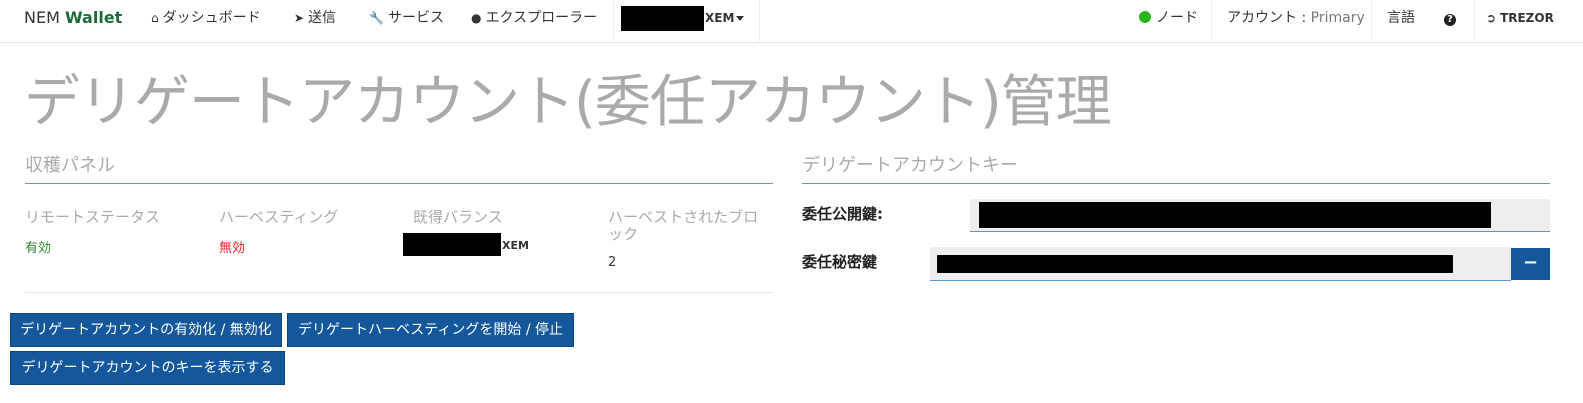 Image resolution: width=1583 pixels, height=403 pixels. What do you see at coordinates (322, 18) in the screenshot?
I see `nav-send-label: 送信` at bounding box center [322, 18].